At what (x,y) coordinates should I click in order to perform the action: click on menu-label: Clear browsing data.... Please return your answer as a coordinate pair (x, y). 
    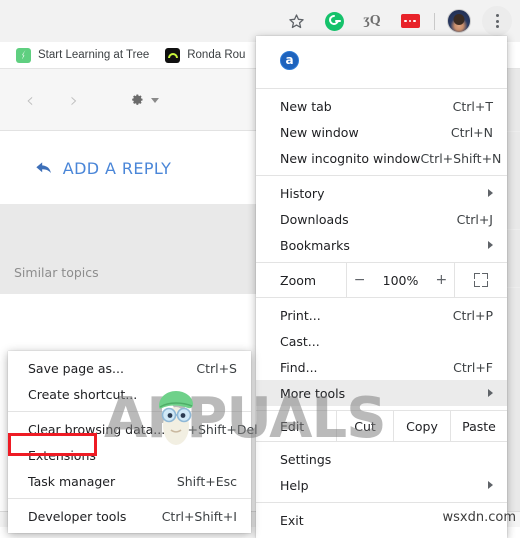
    Looking at the image, I should click on (97, 429).